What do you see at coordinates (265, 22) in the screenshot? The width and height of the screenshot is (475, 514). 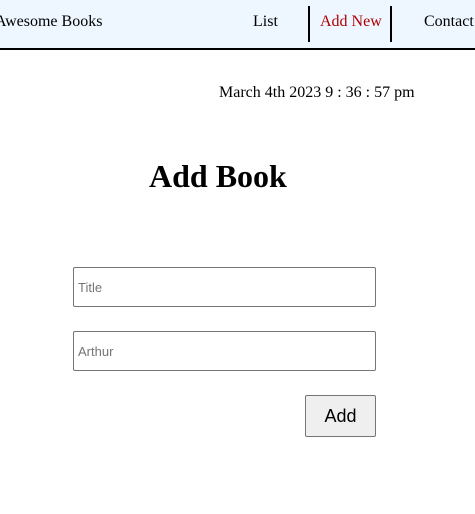 I see `nav-link-list: List` at bounding box center [265, 22].